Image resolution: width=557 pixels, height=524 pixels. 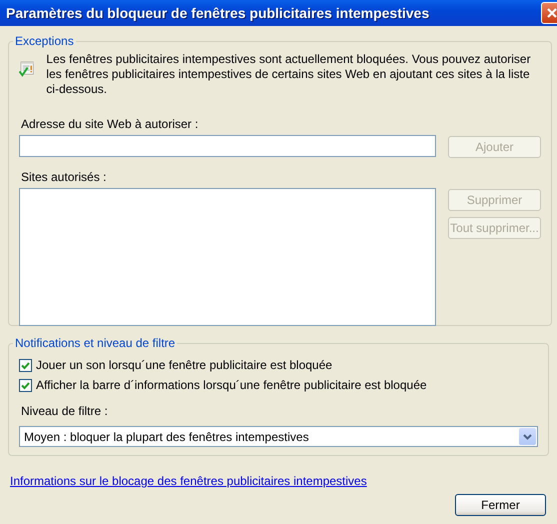 What do you see at coordinates (227, 146) in the screenshot?
I see `website-address-field` at bounding box center [227, 146].